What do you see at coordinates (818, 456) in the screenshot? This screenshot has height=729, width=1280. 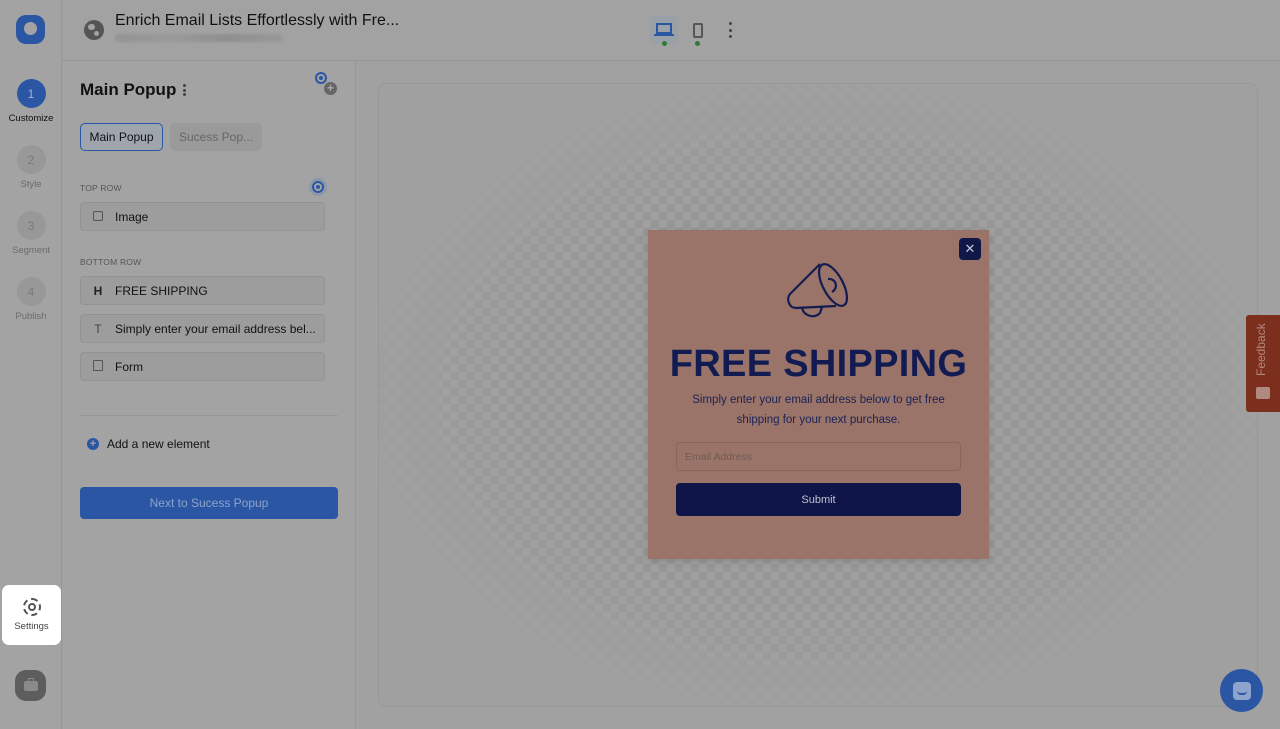 I see `email-field` at bounding box center [818, 456].